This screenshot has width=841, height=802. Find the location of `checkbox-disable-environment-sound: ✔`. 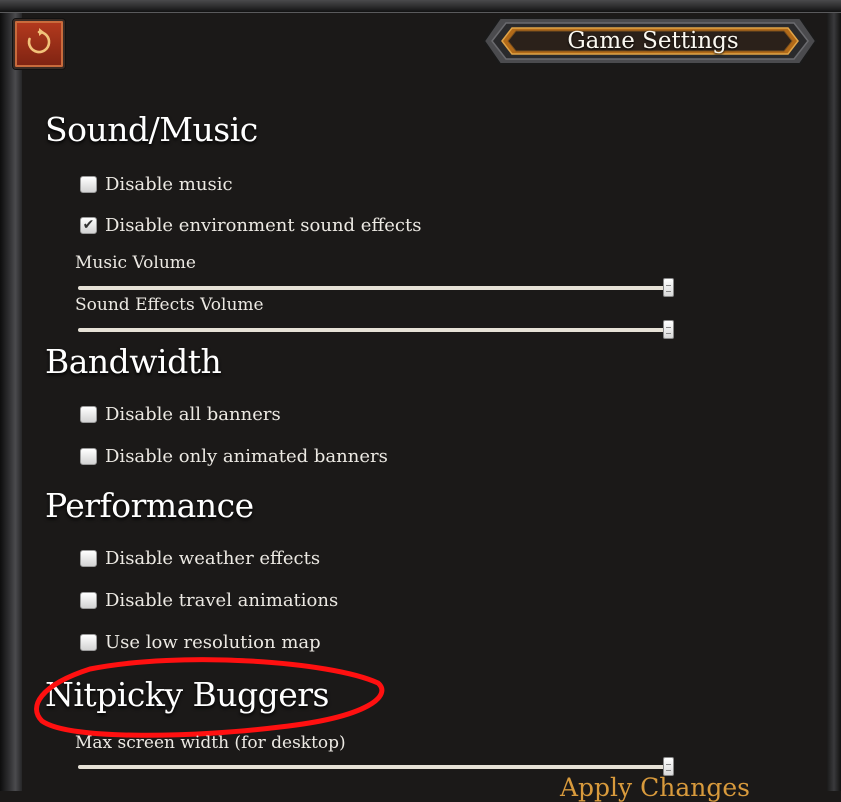

checkbox-disable-environment-sound: ✔ is located at coordinates (88, 225).